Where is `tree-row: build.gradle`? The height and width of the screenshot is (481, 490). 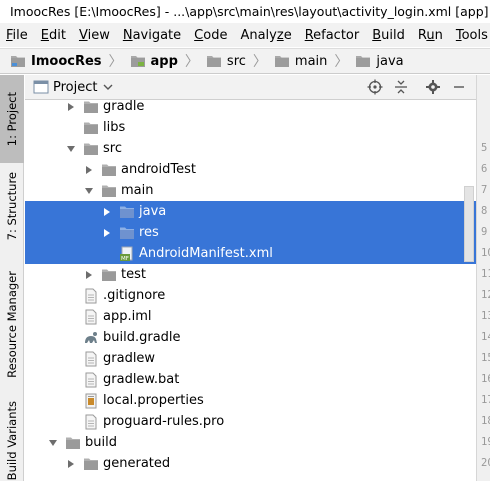
tree-row: build.gradle is located at coordinates (250, 337).